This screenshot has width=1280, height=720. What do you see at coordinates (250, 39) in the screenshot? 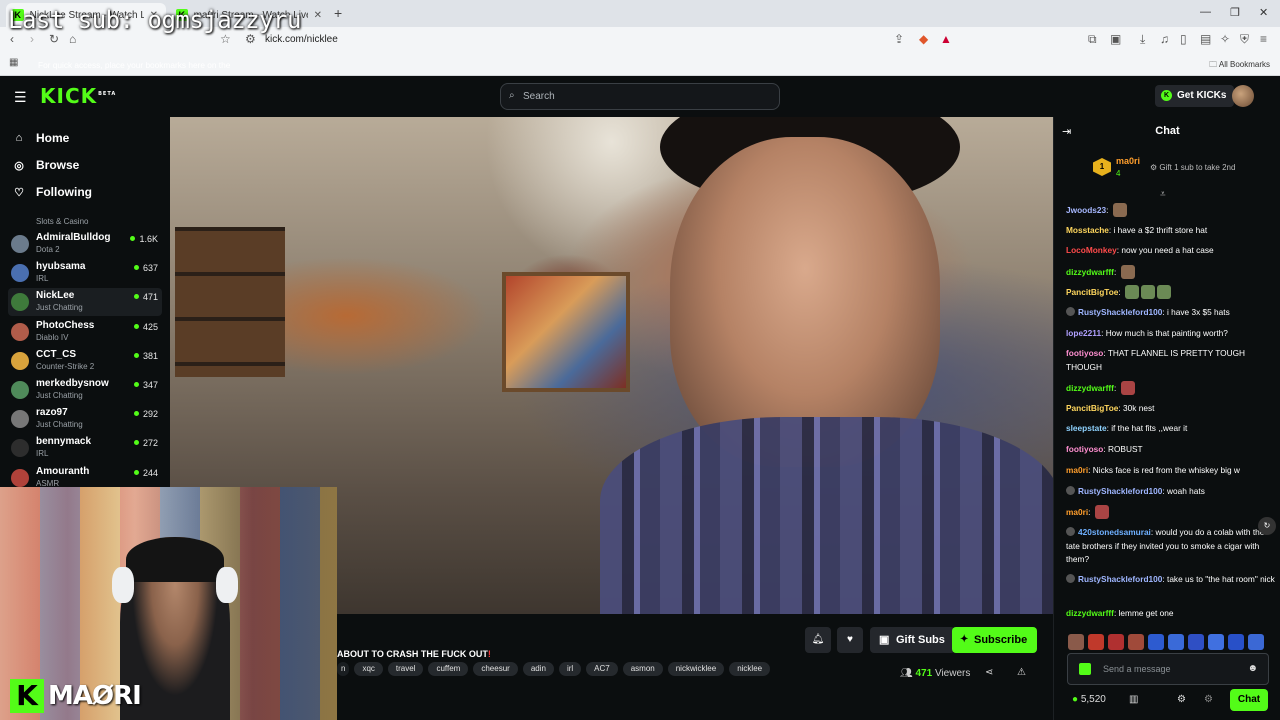
I see `site-settings-icon: ⚙` at bounding box center [250, 39].